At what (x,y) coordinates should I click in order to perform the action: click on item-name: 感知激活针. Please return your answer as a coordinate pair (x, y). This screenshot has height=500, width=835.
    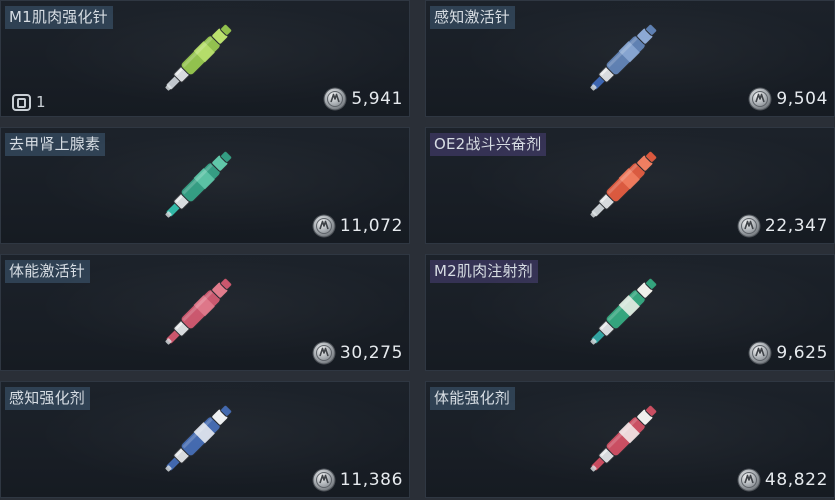
    Looking at the image, I should click on (473, 17).